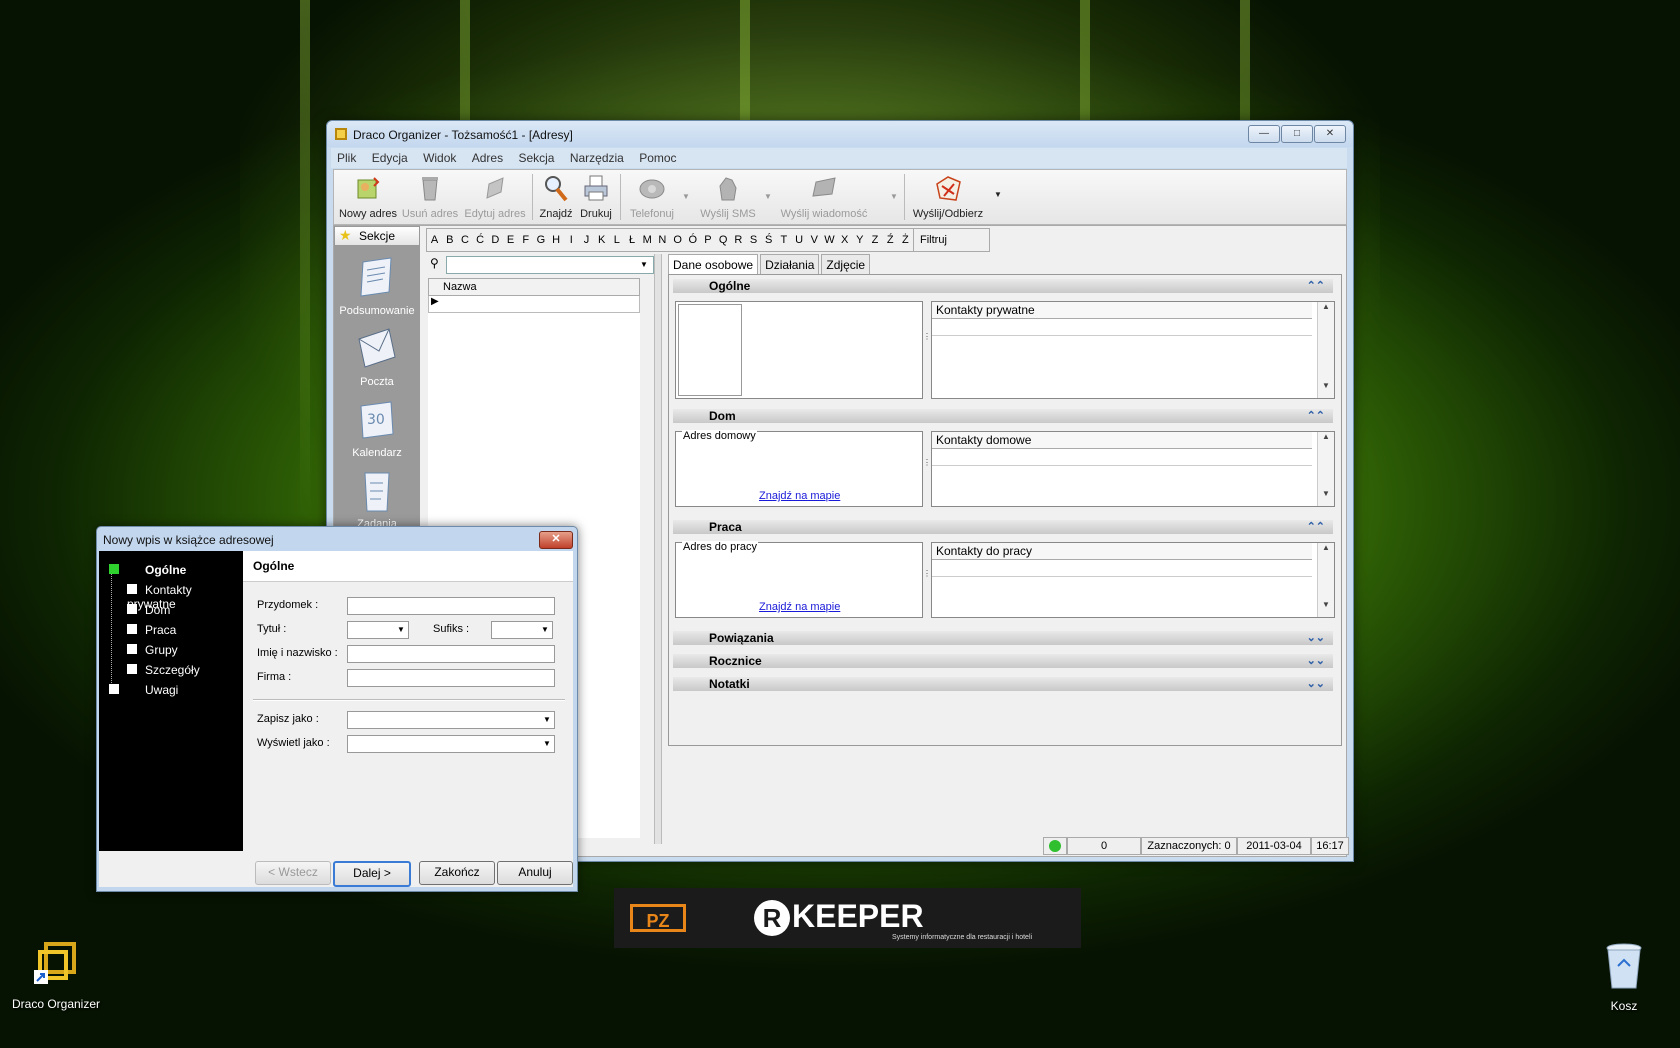 Image resolution: width=1680 pixels, height=1048 pixels. I want to click on maximize-button: □, so click(1297, 134).